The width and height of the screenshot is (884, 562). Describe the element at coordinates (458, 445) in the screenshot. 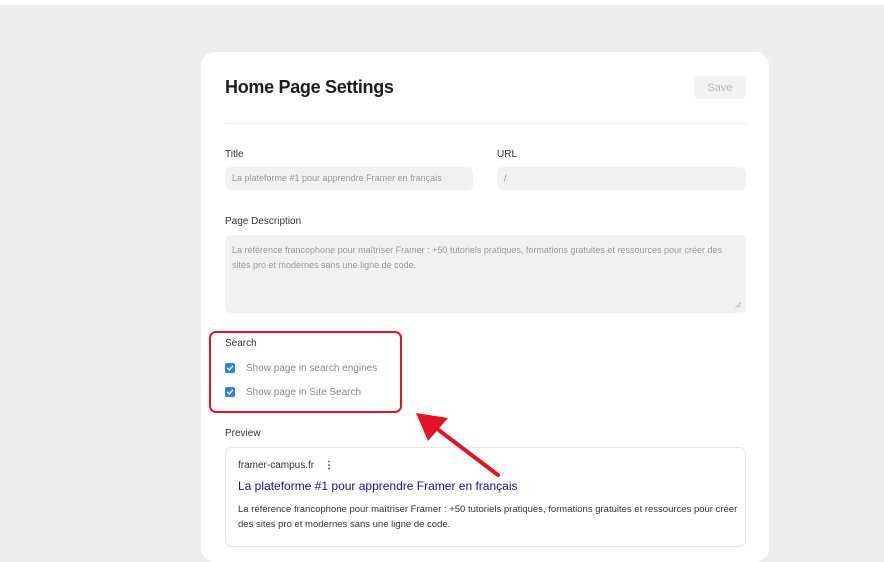

I see `annotation-arrow-icon` at that location.